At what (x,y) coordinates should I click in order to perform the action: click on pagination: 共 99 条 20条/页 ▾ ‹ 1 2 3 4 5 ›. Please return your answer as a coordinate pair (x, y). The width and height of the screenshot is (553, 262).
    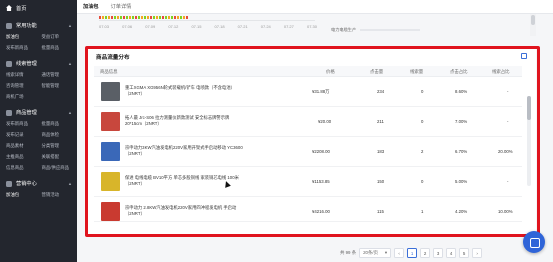
    Looking at the image, I should click on (411, 253).